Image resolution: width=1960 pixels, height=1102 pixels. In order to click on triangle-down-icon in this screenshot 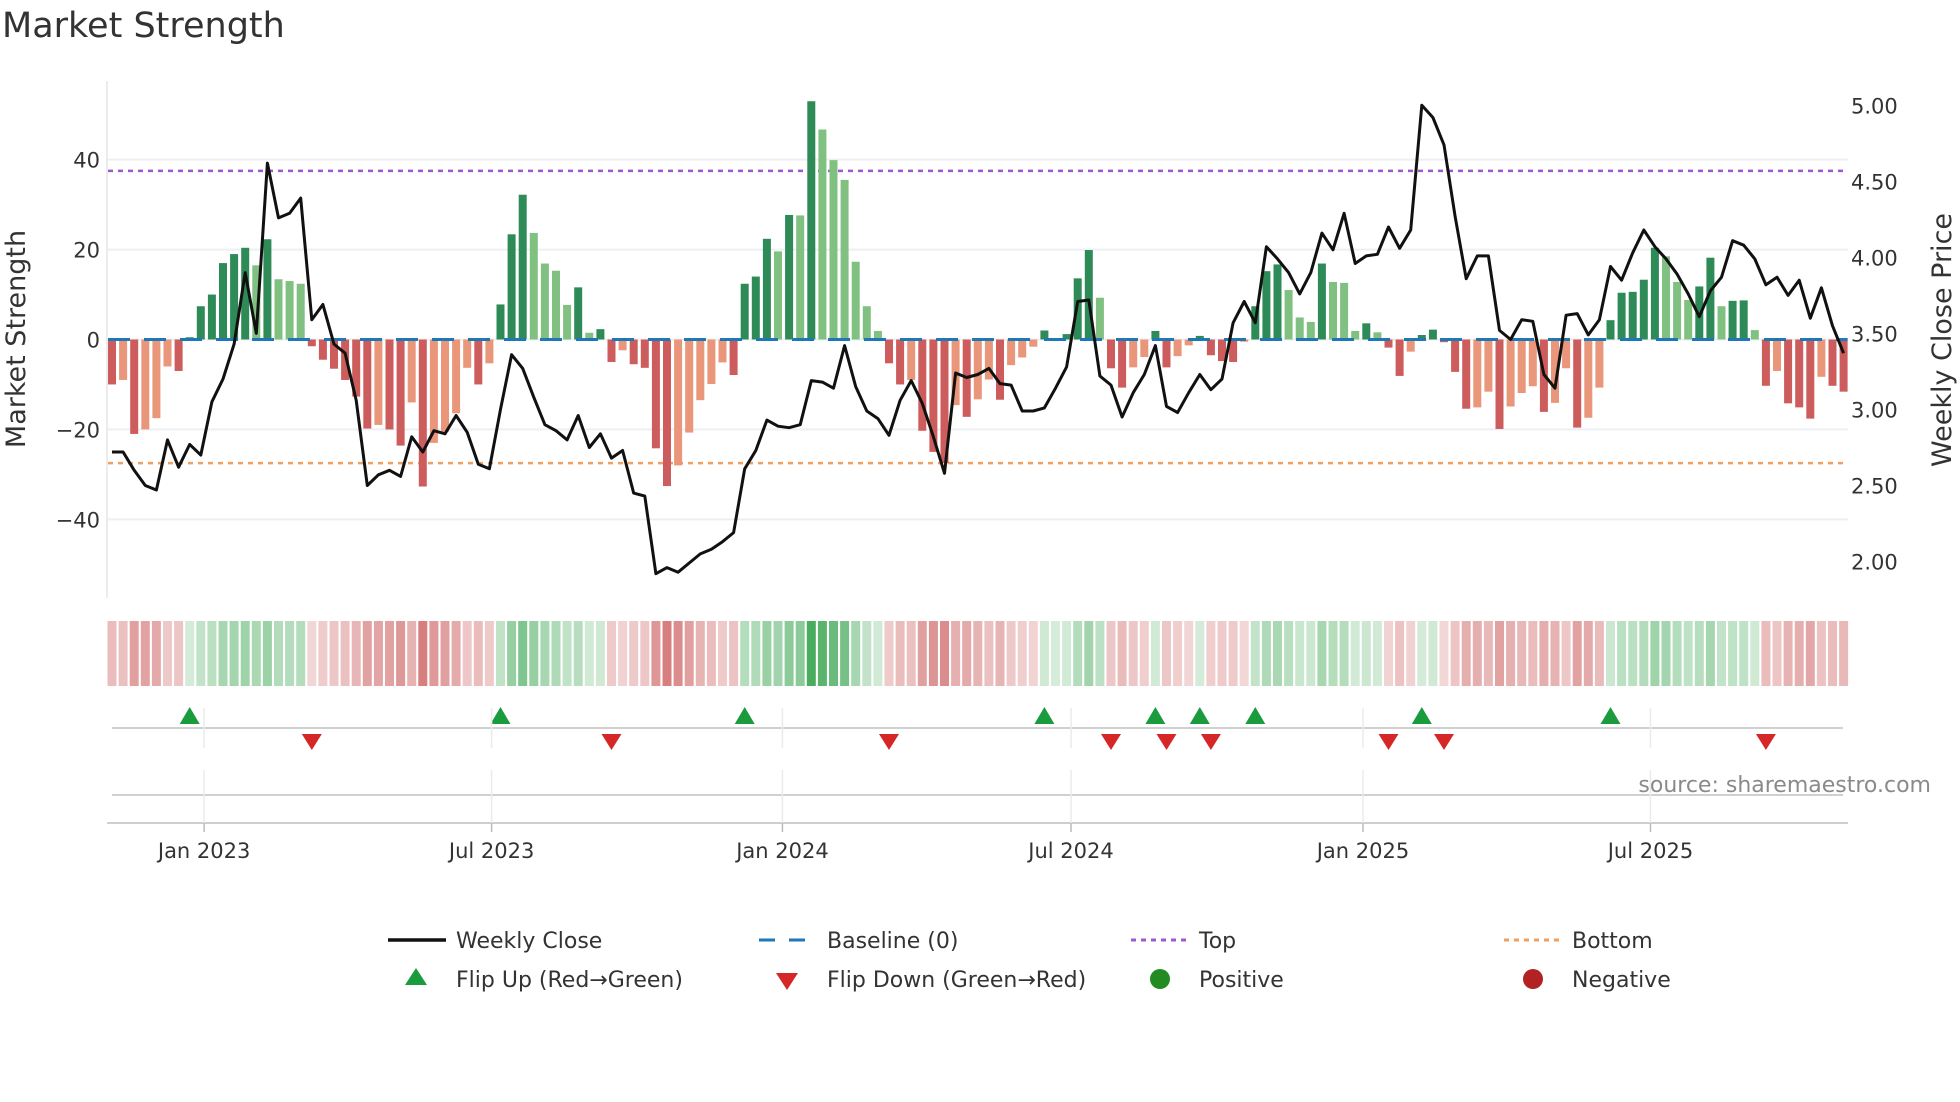, I will do `click(787, 981)`.